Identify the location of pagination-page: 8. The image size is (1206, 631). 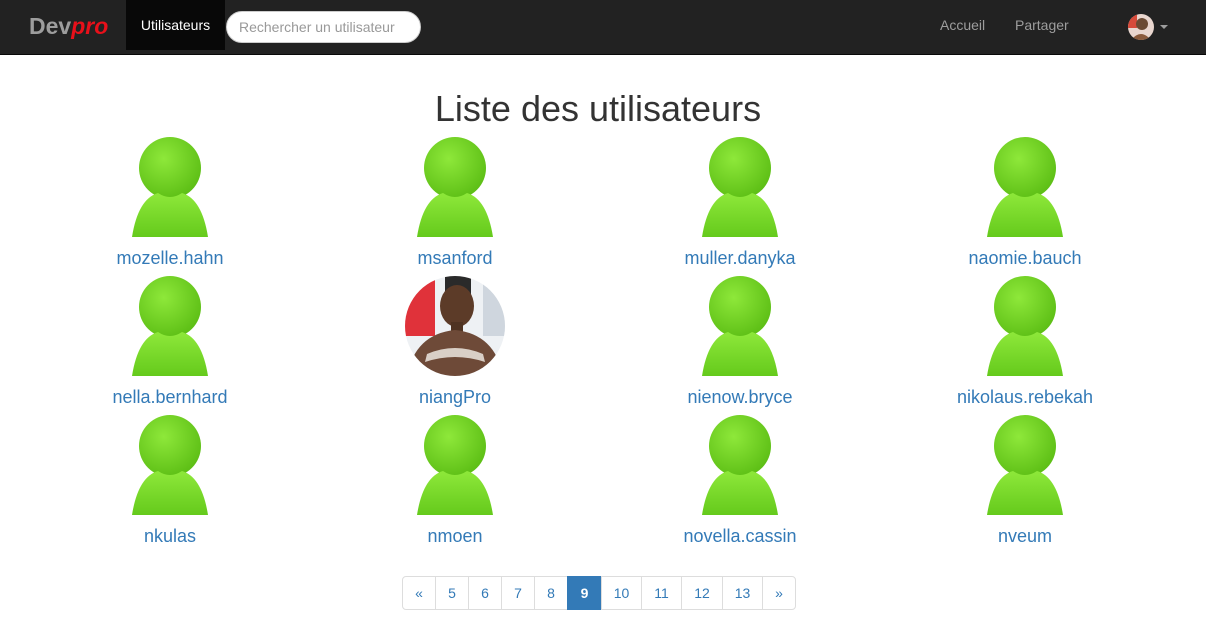
(551, 593).